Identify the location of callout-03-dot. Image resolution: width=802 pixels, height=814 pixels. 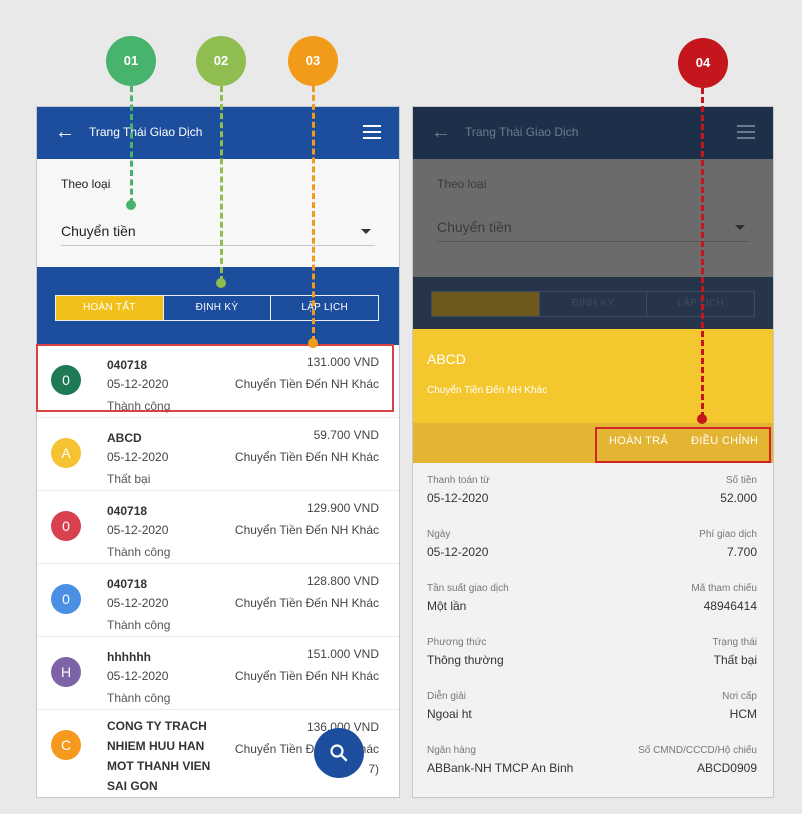
(313, 343).